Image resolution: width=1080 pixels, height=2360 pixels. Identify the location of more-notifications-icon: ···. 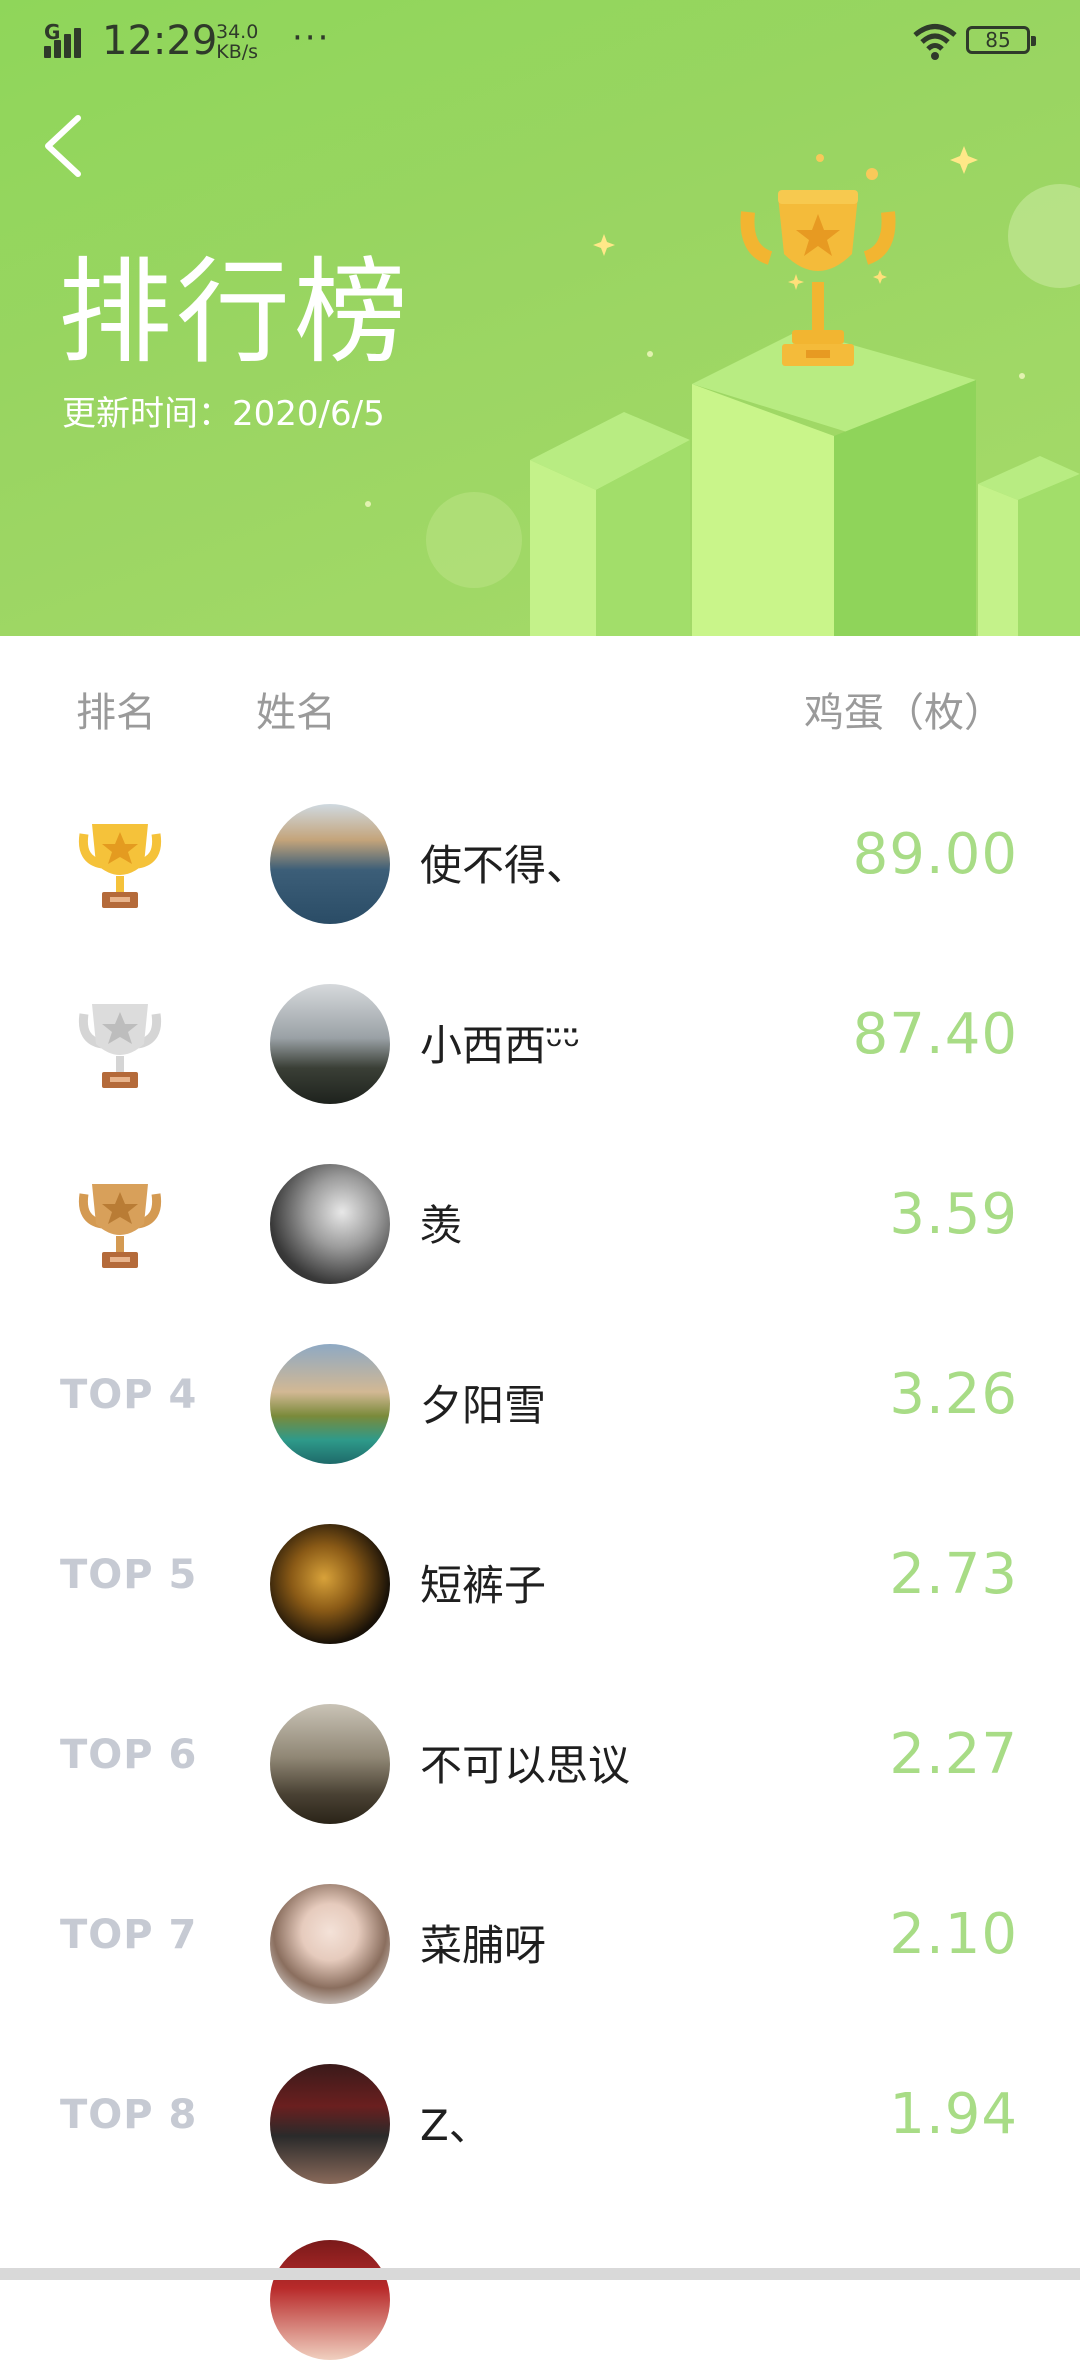
(311, 38).